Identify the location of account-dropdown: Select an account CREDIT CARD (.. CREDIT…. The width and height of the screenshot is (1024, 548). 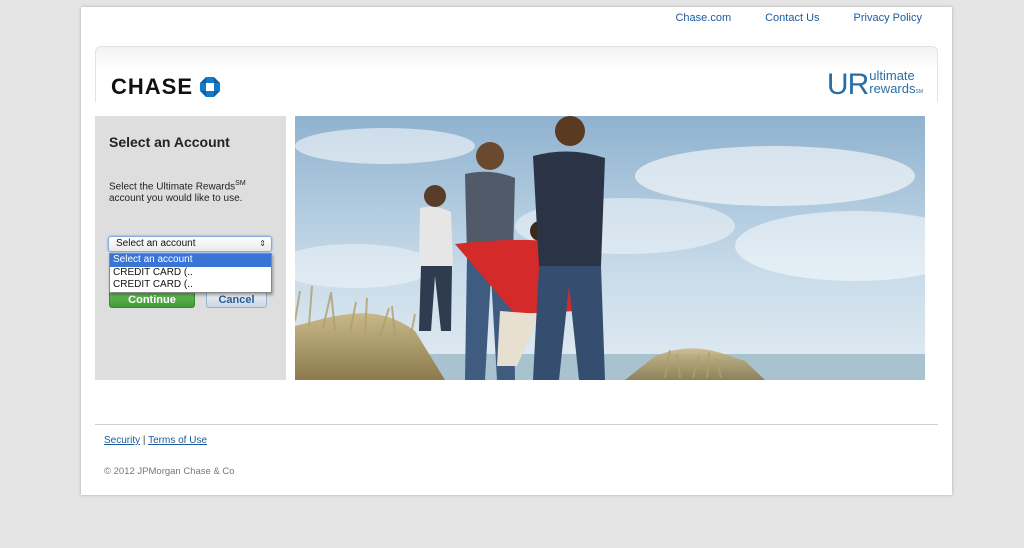
(190, 273).